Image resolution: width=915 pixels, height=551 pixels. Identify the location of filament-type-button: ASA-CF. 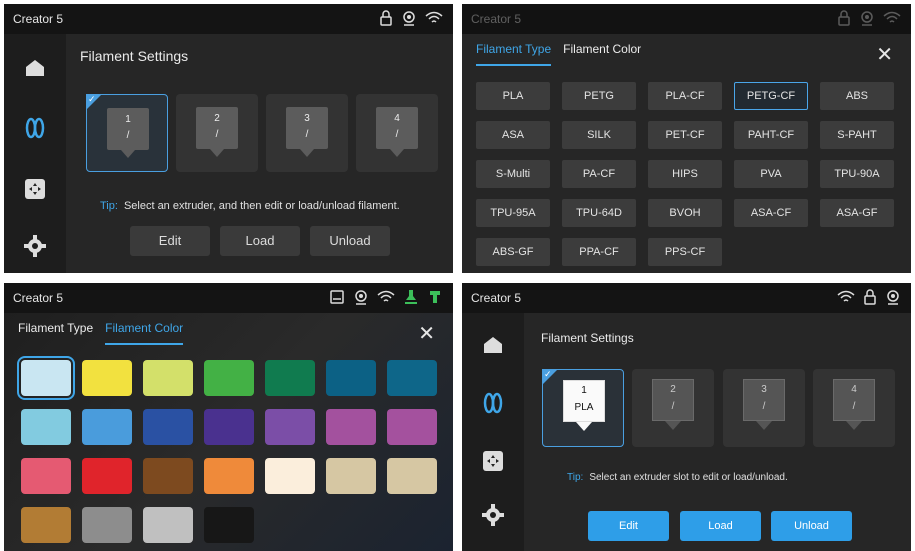
(771, 213).